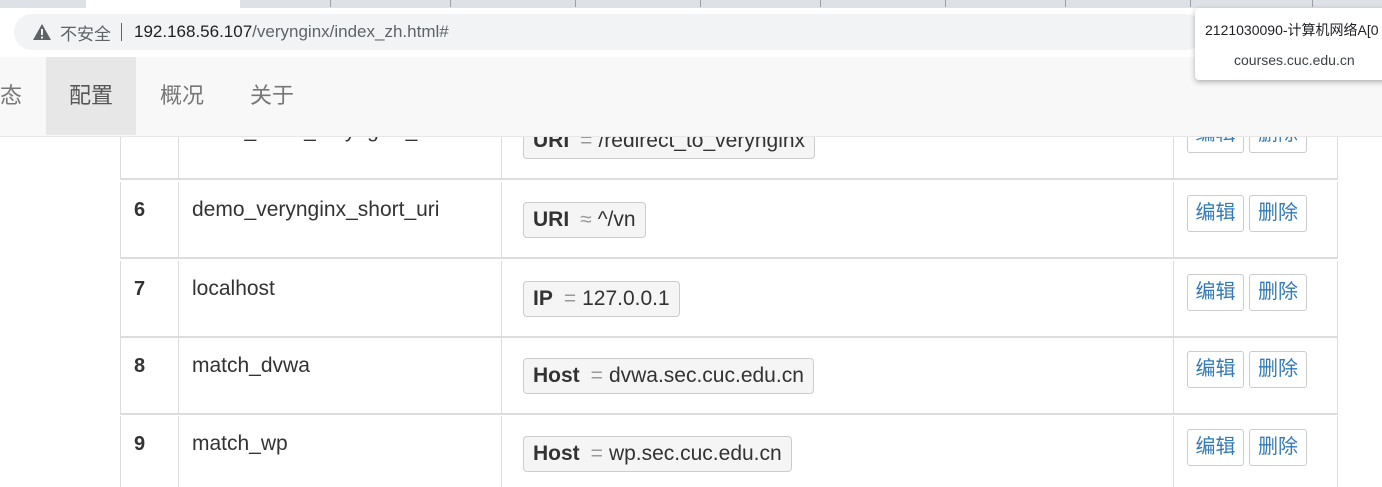  Describe the element at coordinates (1288, 44) in the screenshot. I see `tab-hover-card: 2121030090-计算机网络A[0 courses.cuc.edu.cn` at that location.